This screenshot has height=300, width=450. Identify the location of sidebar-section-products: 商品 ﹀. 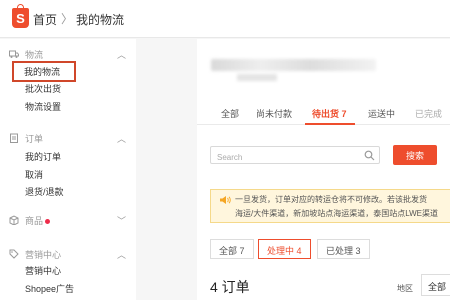
(68, 220).